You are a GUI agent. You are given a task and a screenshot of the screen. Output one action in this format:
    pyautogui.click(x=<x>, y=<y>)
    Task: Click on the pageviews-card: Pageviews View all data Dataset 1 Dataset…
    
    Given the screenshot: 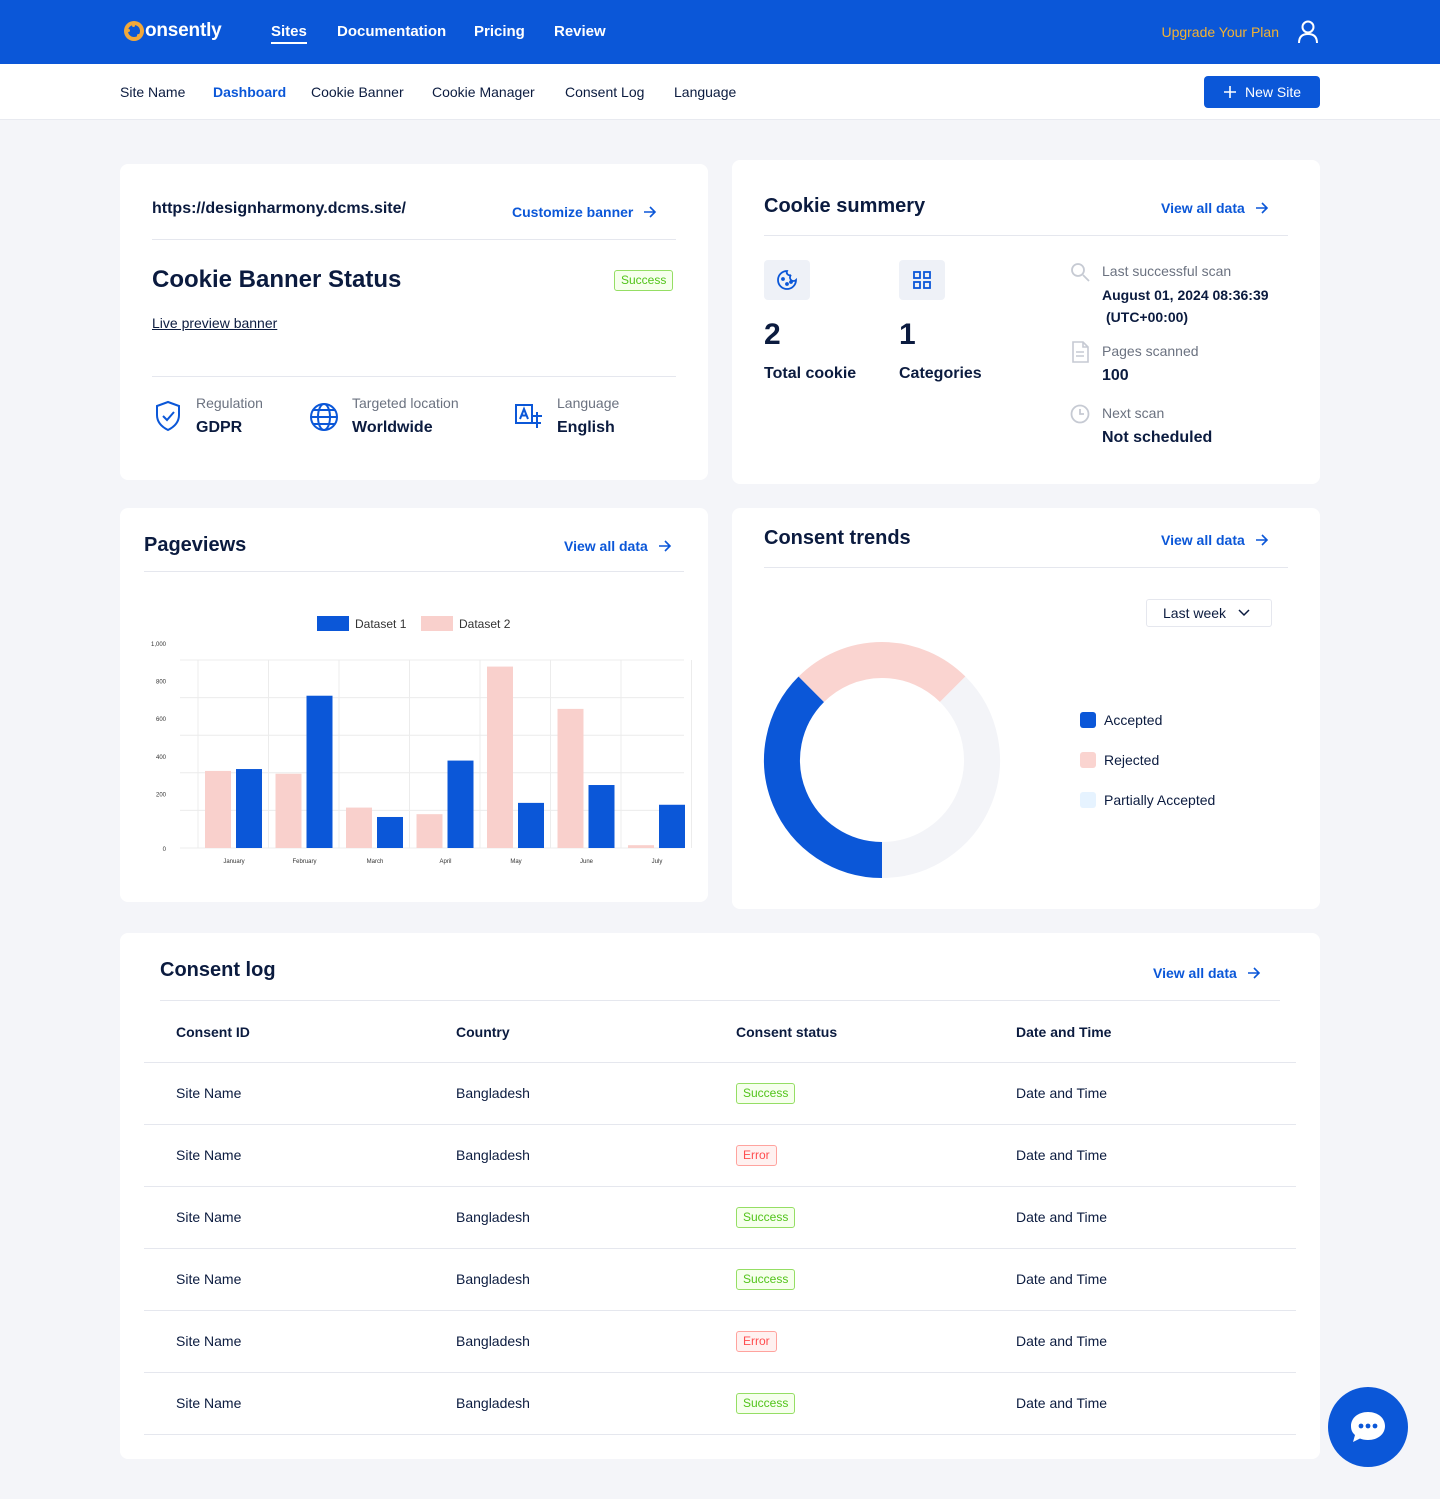 What is the action you would take?
    pyautogui.click(x=414, y=705)
    